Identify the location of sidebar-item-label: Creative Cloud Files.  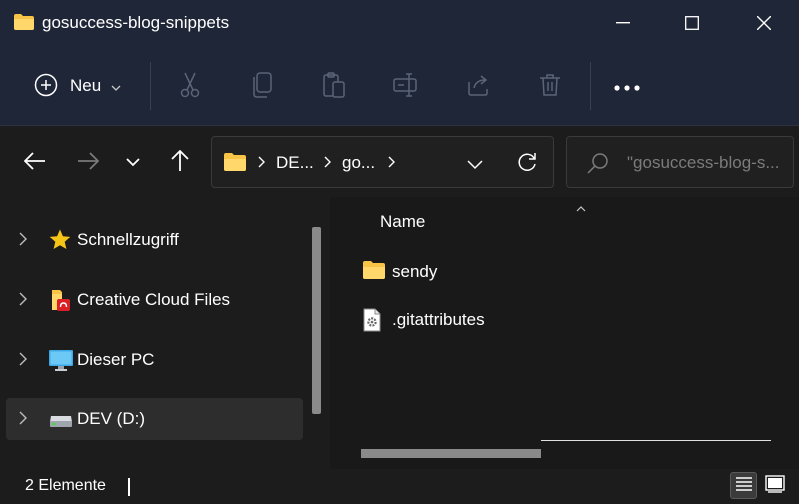
(154, 299).